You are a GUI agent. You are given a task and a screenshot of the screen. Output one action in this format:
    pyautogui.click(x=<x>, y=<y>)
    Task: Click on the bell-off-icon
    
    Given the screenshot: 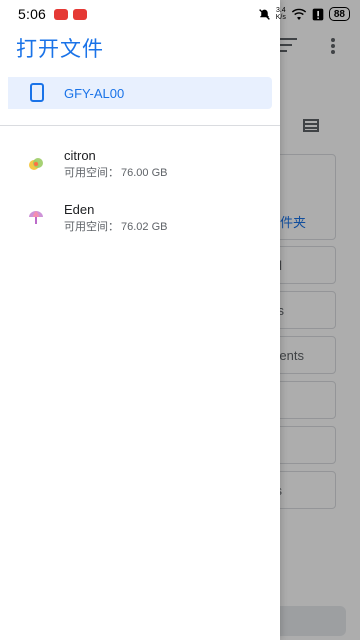 What is the action you would take?
    pyautogui.click(x=264, y=14)
    